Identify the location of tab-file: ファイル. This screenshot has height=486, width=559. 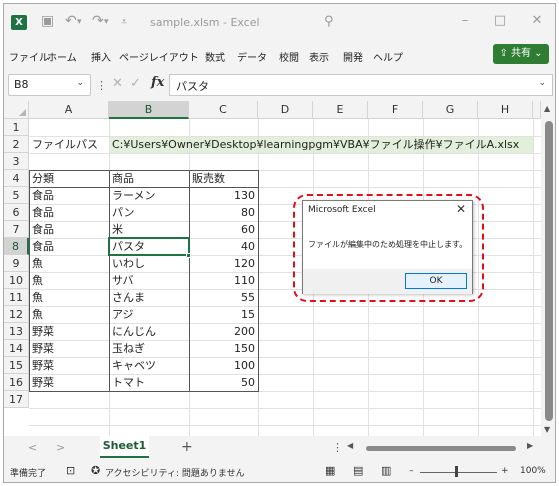
(29, 56).